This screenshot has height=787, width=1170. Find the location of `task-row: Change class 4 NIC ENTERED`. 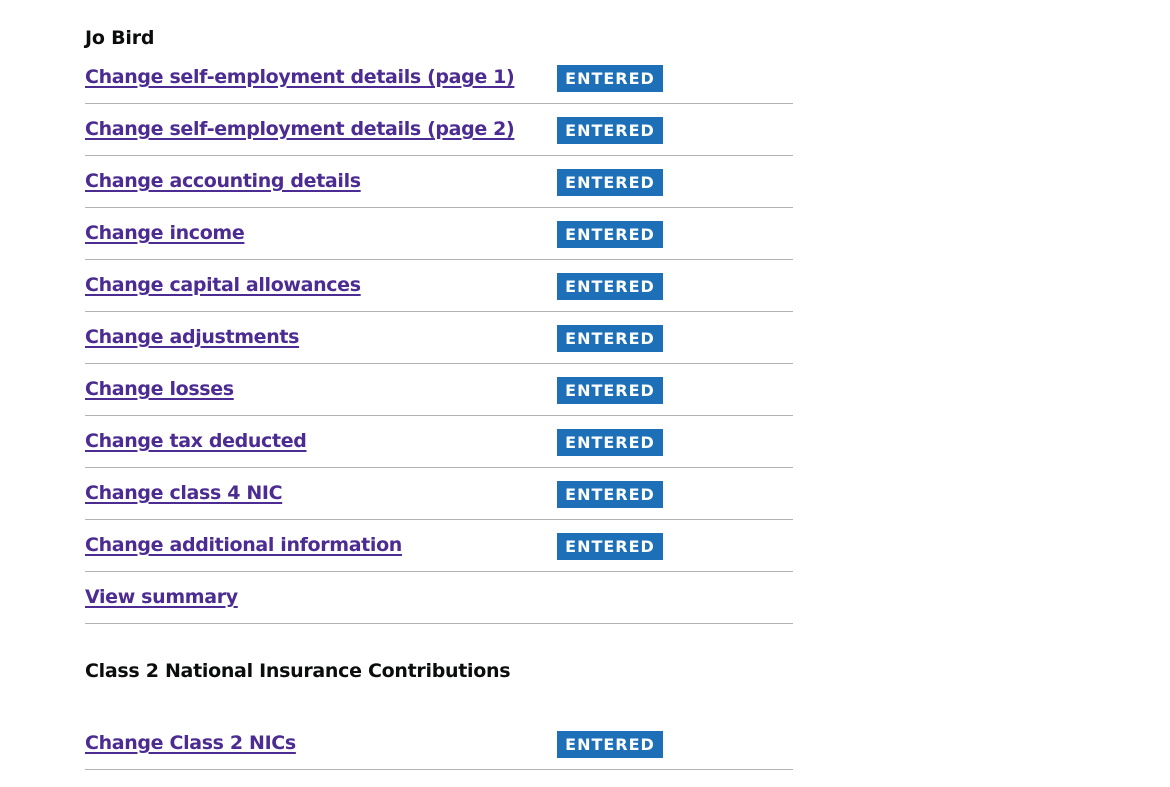

task-row: Change class 4 NIC ENTERED is located at coordinates (439, 494).